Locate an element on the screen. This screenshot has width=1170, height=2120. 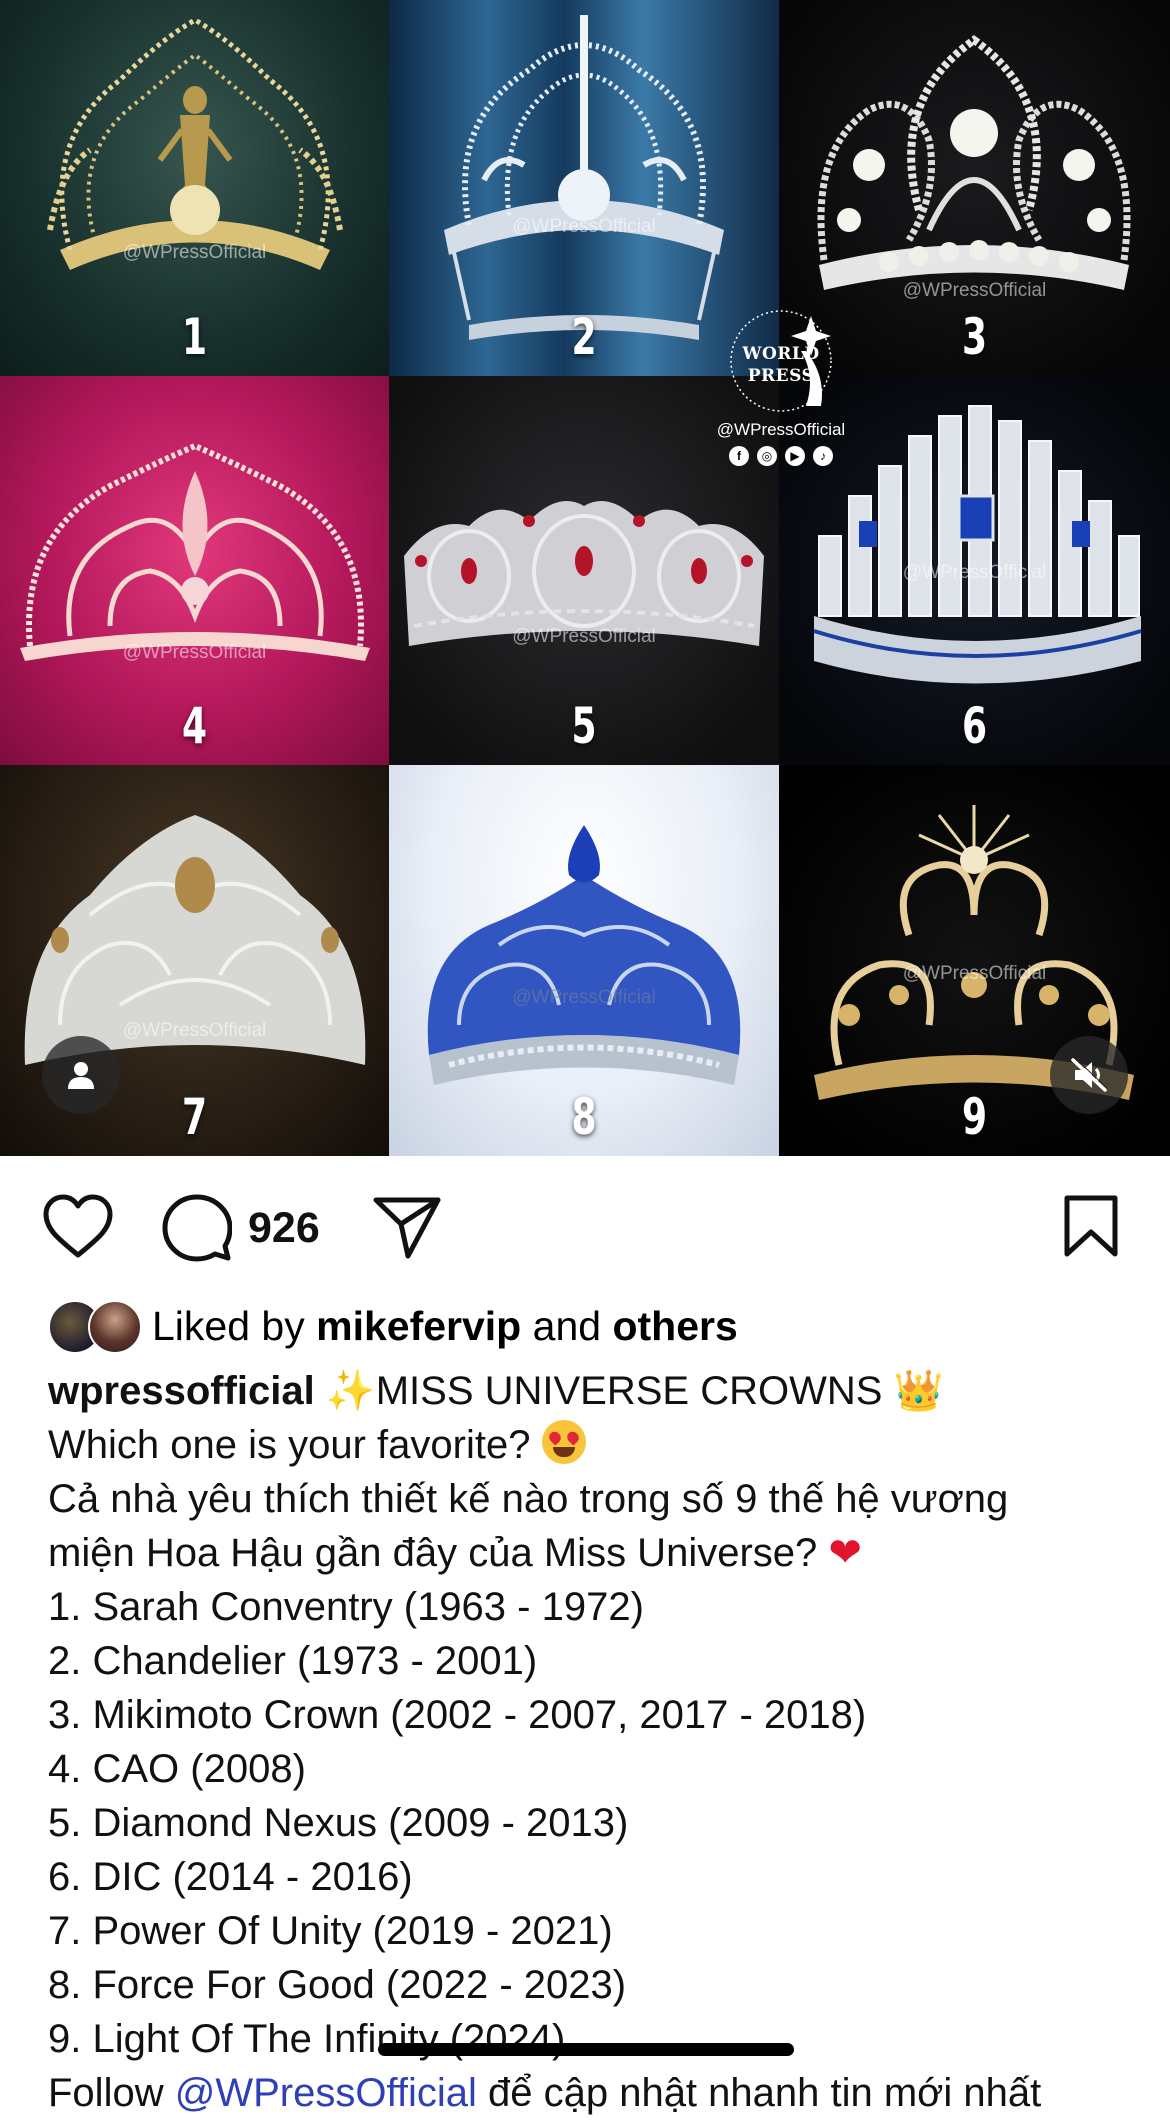
crown-list-item: 5. Diamond Nexus (2009 - 2013) is located at coordinates (338, 1823).